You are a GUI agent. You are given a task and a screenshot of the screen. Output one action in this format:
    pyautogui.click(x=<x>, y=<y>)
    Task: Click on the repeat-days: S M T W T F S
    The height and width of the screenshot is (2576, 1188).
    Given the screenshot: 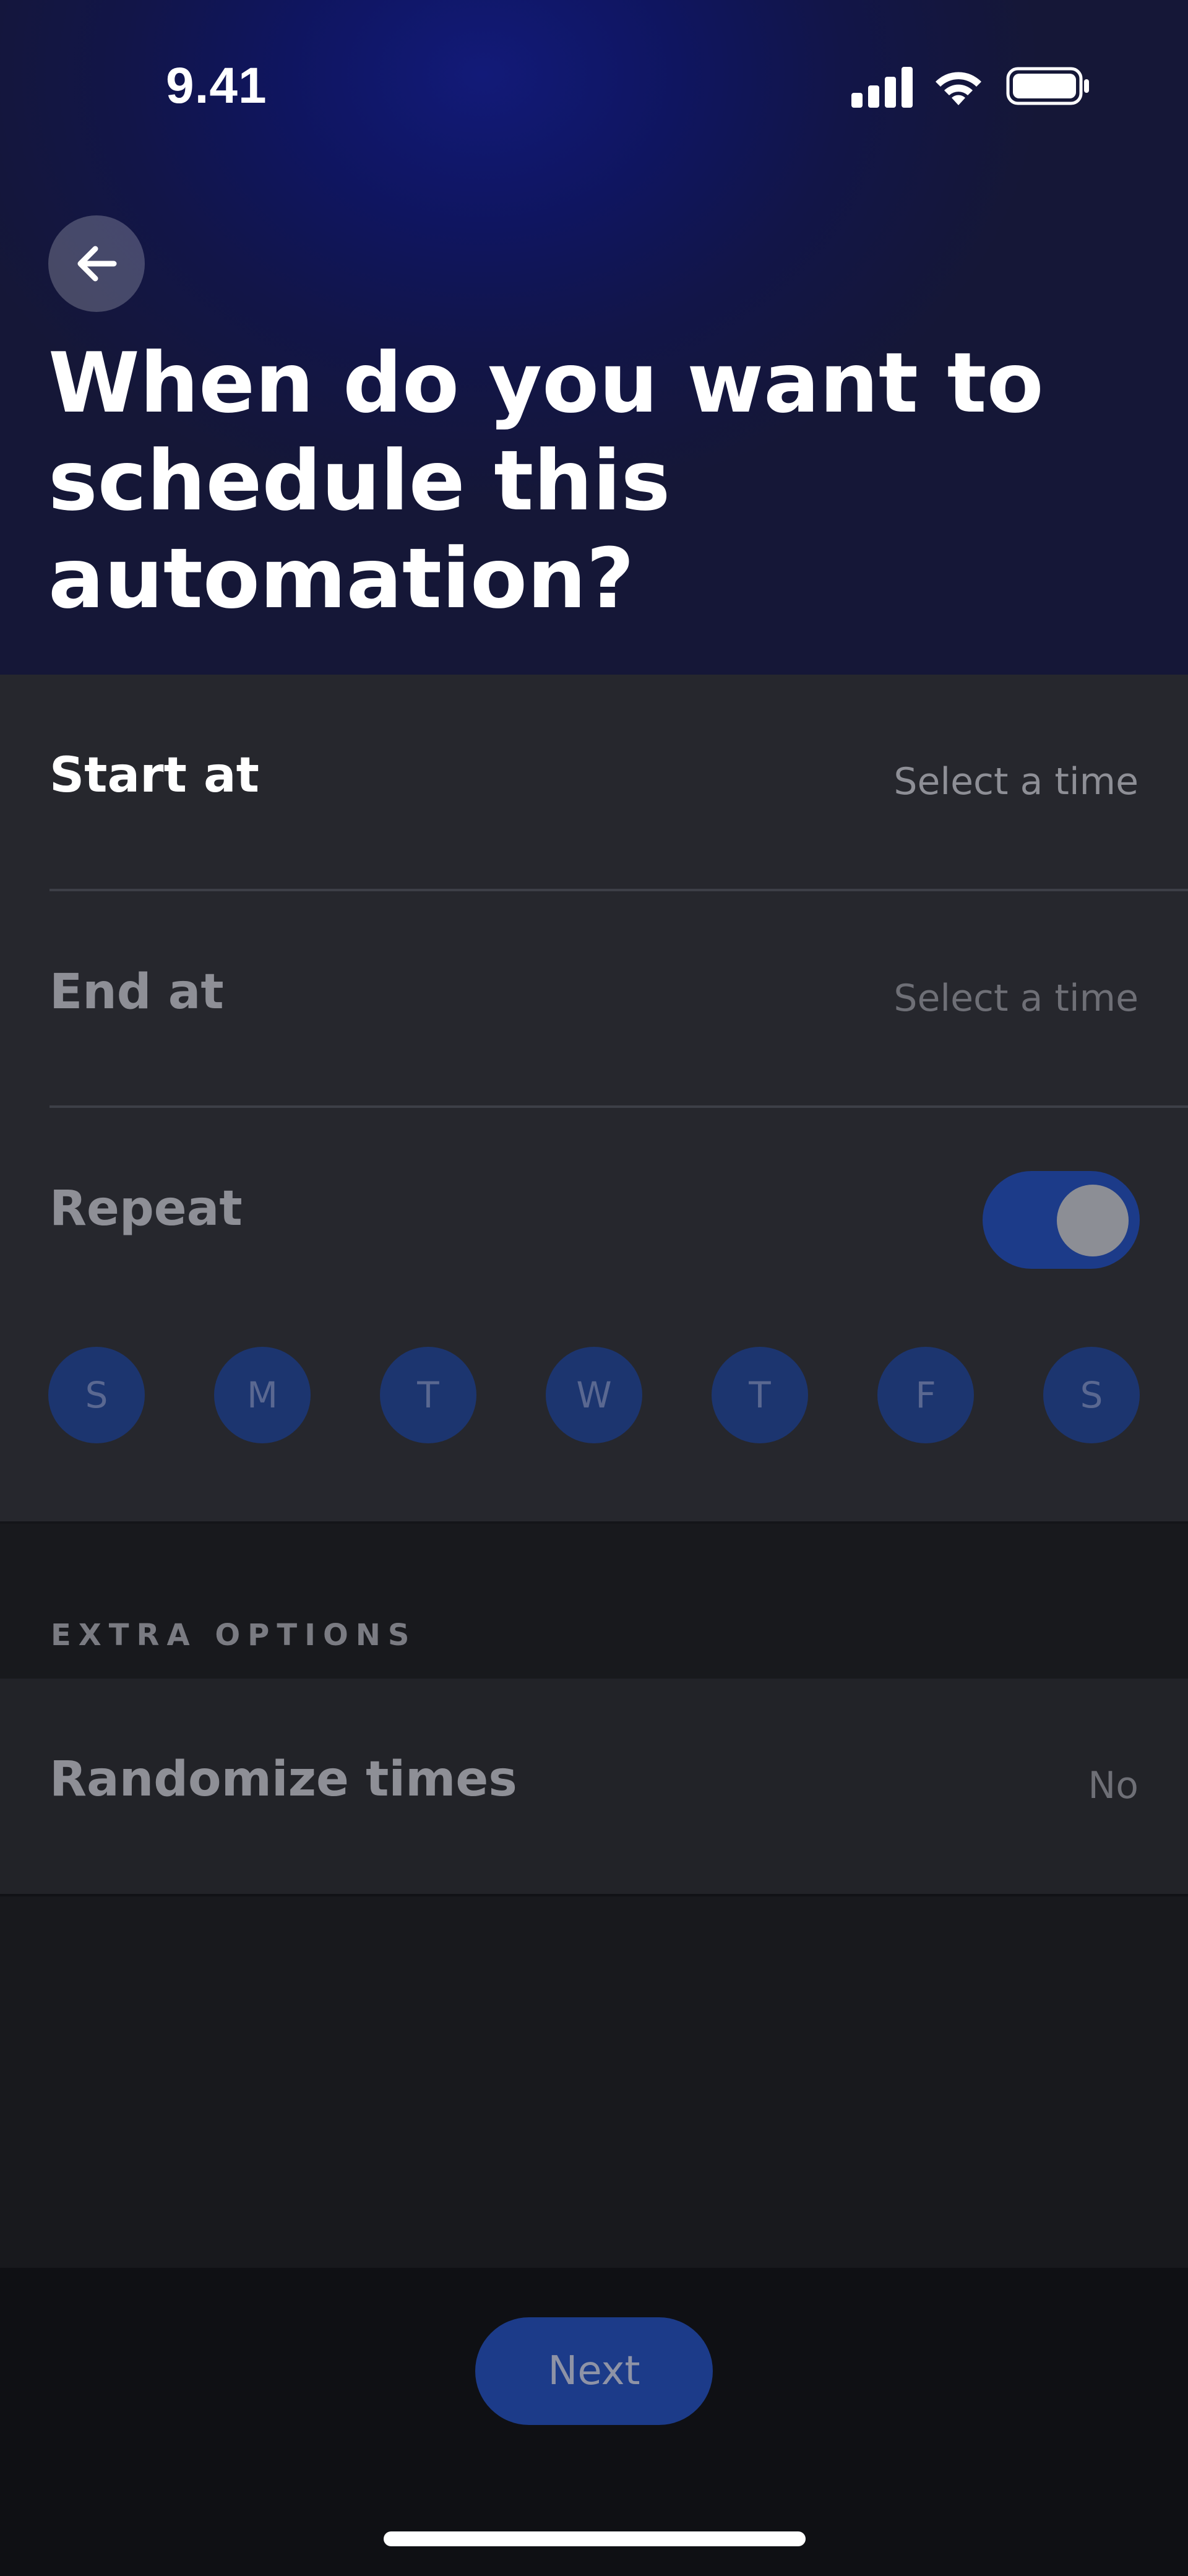 What is the action you would take?
    pyautogui.click(x=594, y=1395)
    